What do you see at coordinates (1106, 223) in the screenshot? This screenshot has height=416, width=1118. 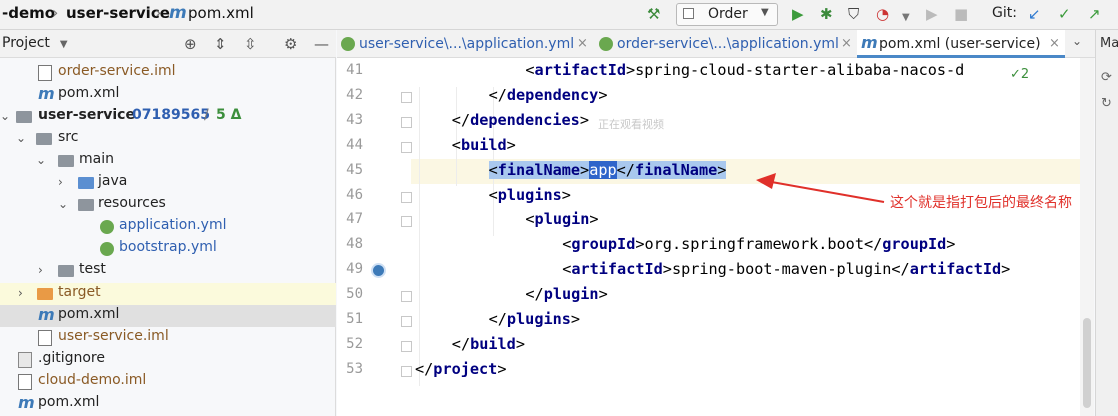 I see `right-tool-strip: Ma ⟳ ↻` at bounding box center [1106, 223].